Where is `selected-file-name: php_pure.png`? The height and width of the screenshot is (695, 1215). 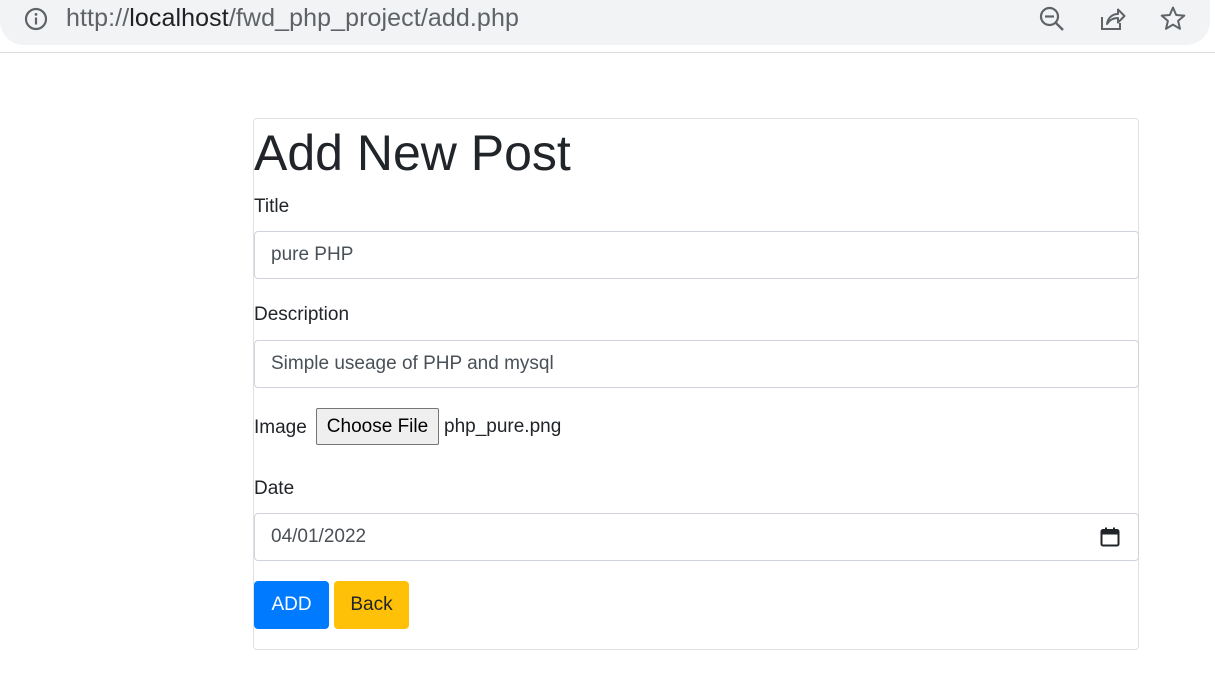 selected-file-name: php_pure.png is located at coordinates (503, 426).